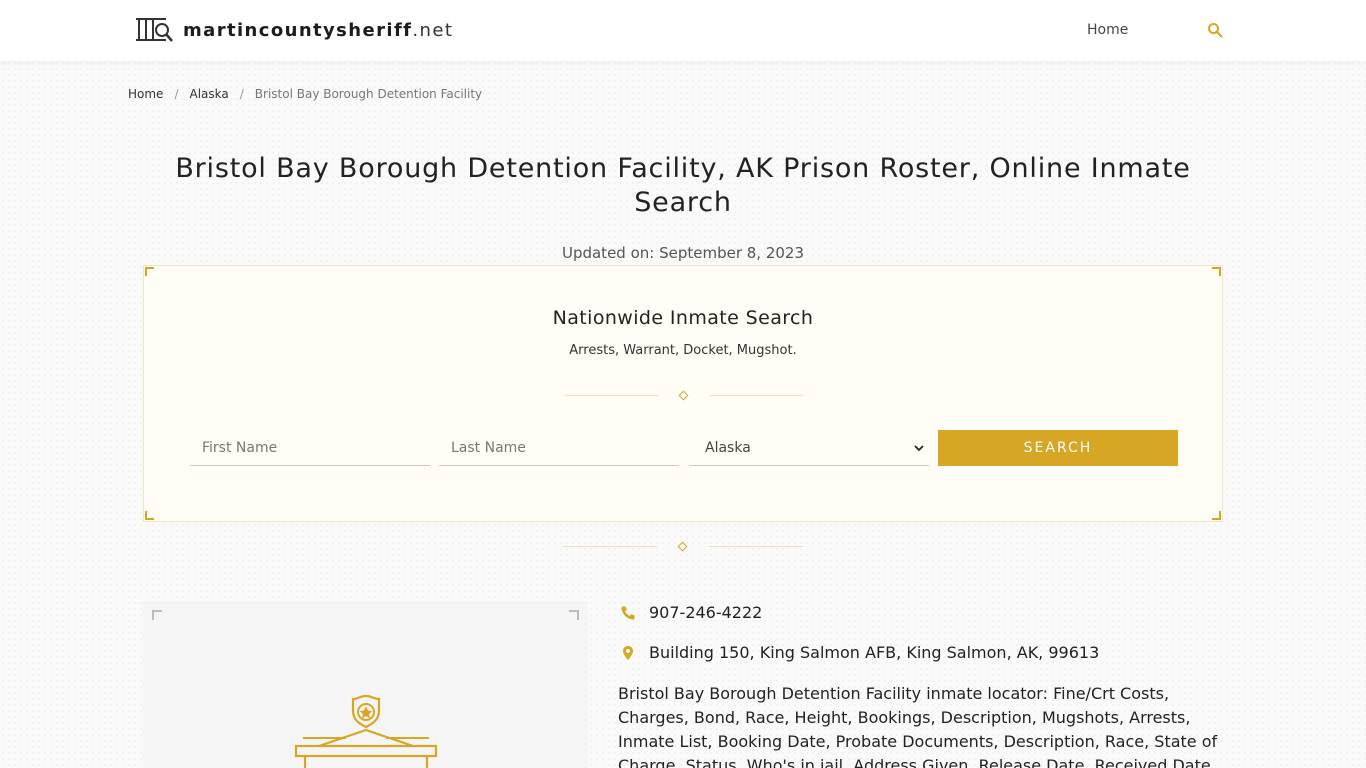  What do you see at coordinates (154, 30) in the screenshot?
I see `jail-bars-search-icon` at bounding box center [154, 30].